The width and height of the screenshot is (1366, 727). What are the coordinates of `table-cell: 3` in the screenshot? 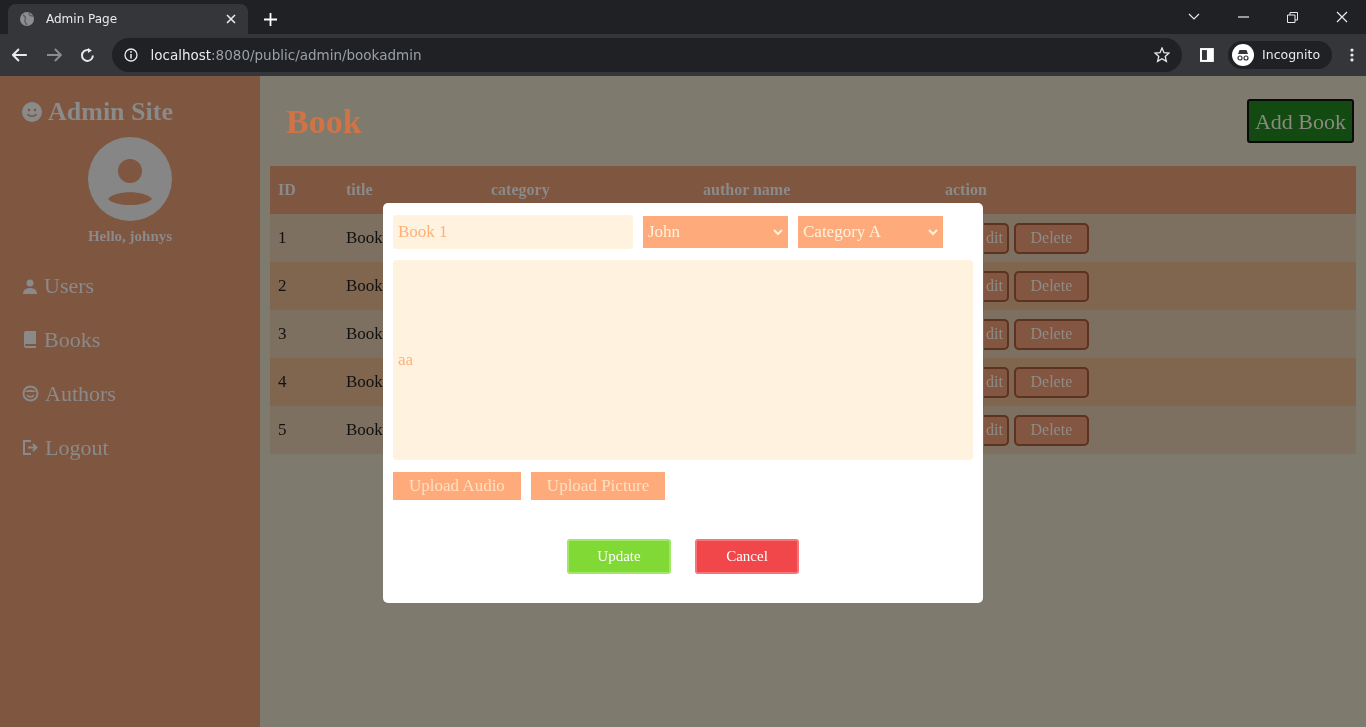 It's located at (282, 334).